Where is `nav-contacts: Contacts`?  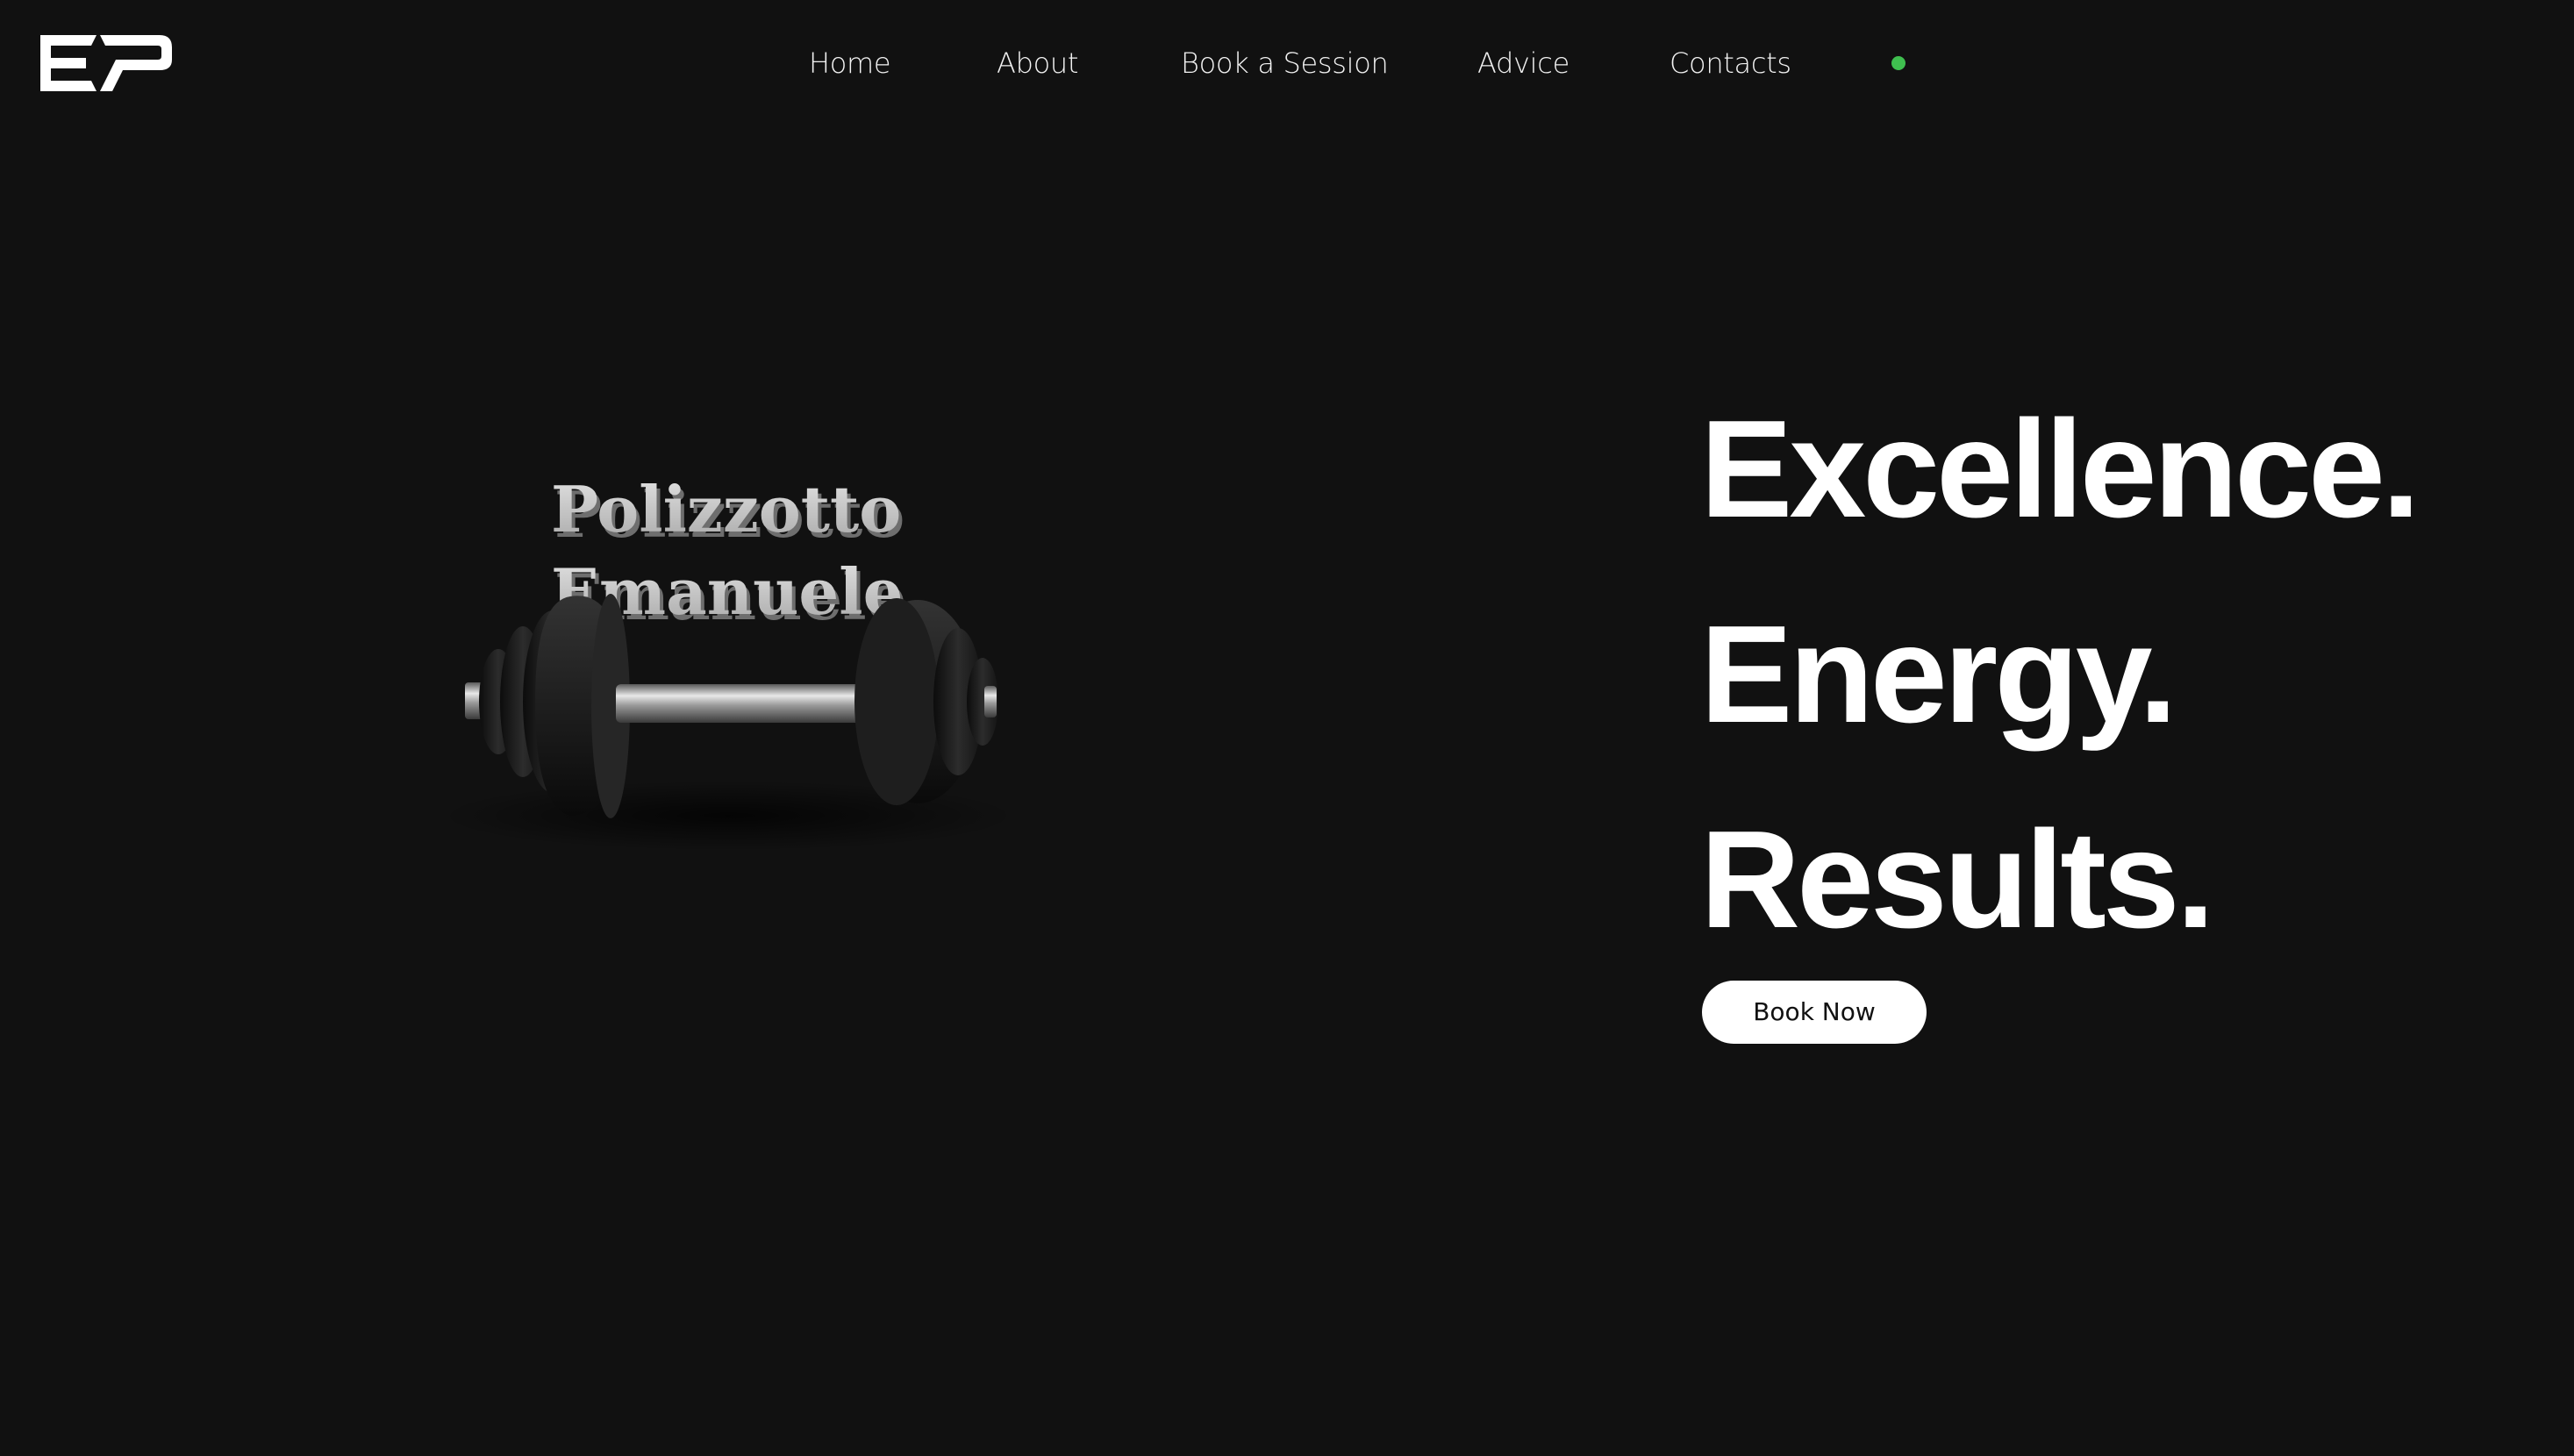
nav-contacts: Contacts is located at coordinates (1730, 63).